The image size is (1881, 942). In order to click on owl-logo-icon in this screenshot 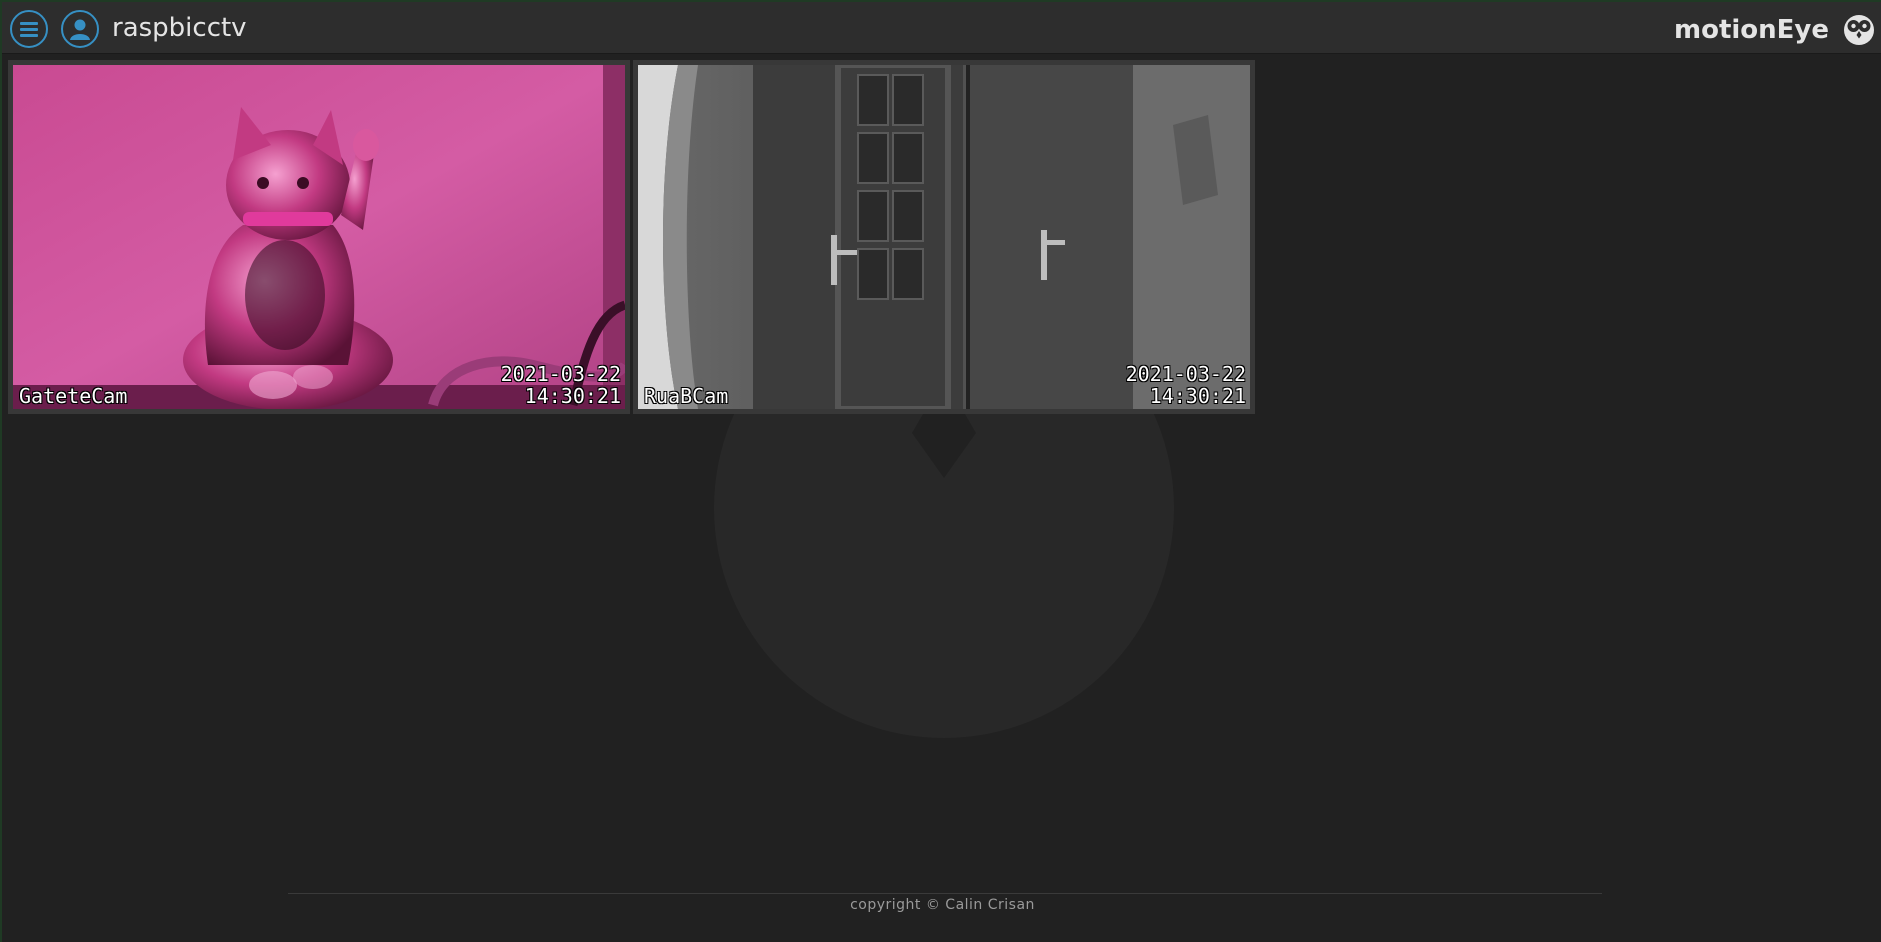, I will do `click(1859, 30)`.